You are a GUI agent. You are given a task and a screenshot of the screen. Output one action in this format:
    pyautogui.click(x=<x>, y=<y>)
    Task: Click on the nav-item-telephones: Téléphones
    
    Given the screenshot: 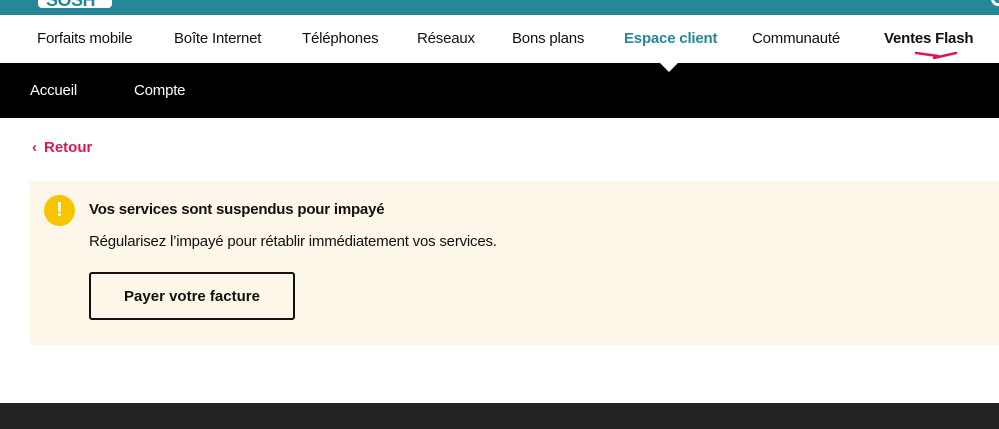 What is the action you would take?
    pyautogui.click(x=340, y=38)
    